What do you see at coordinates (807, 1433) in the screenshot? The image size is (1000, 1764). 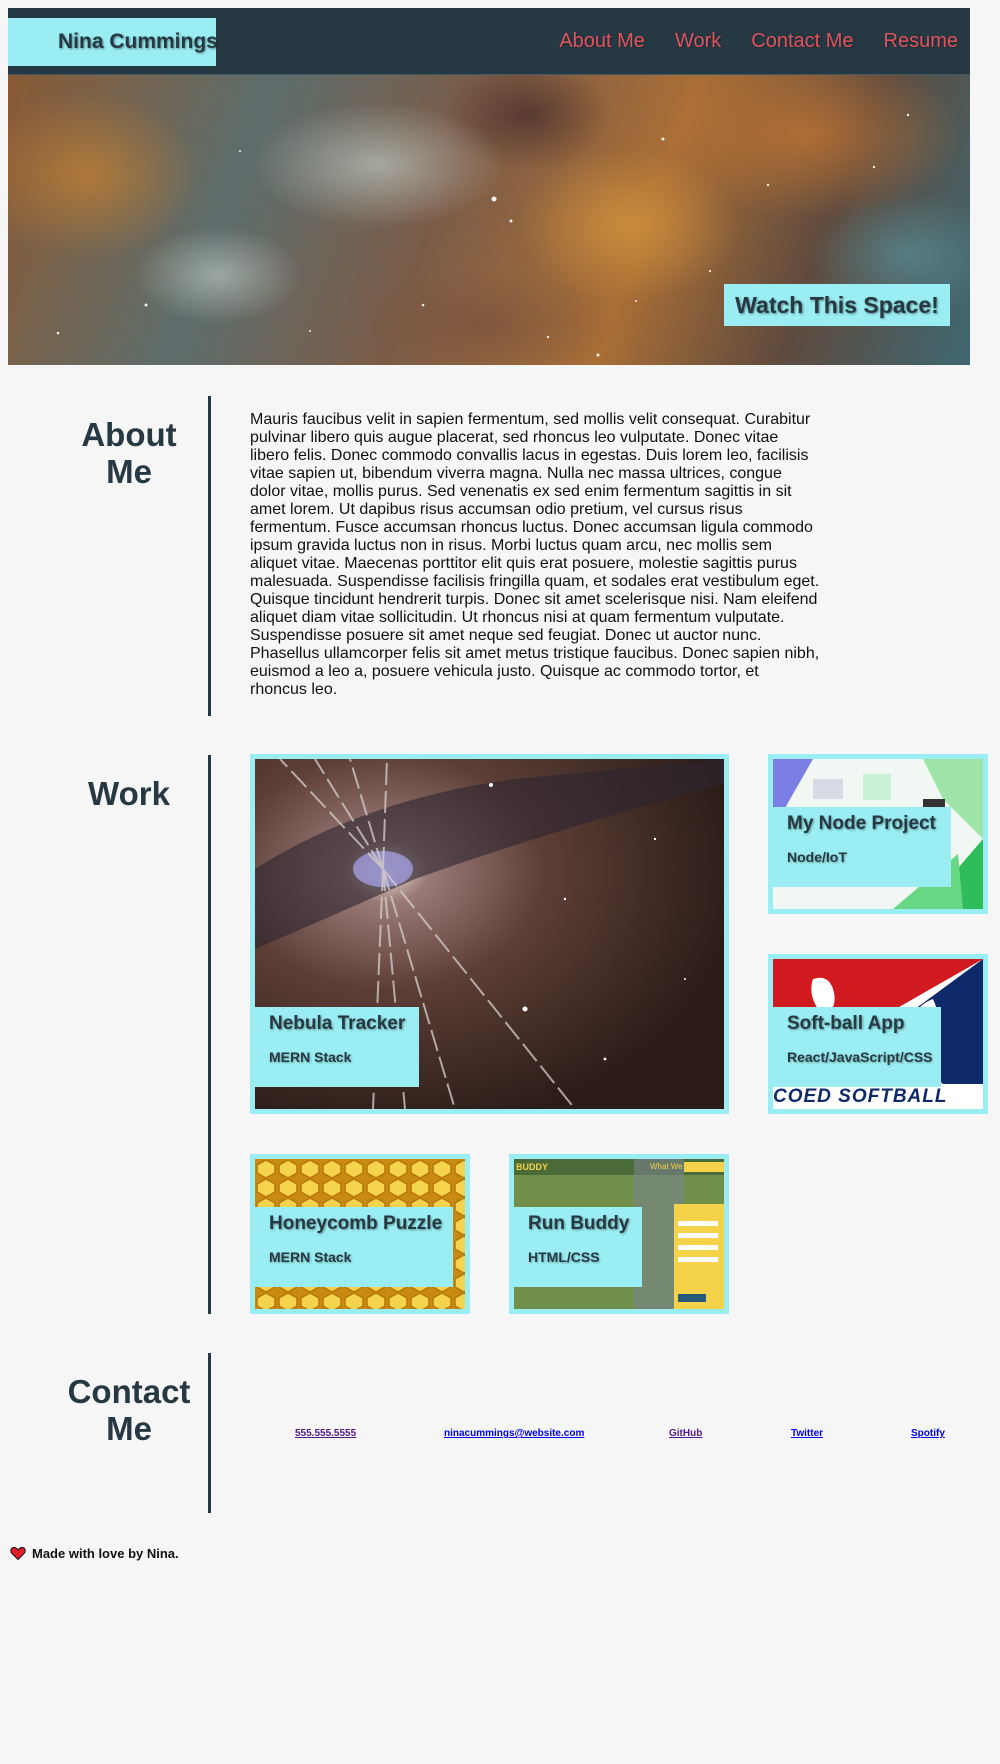 I see `contact-twitter-link: Twitter` at bounding box center [807, 1433].